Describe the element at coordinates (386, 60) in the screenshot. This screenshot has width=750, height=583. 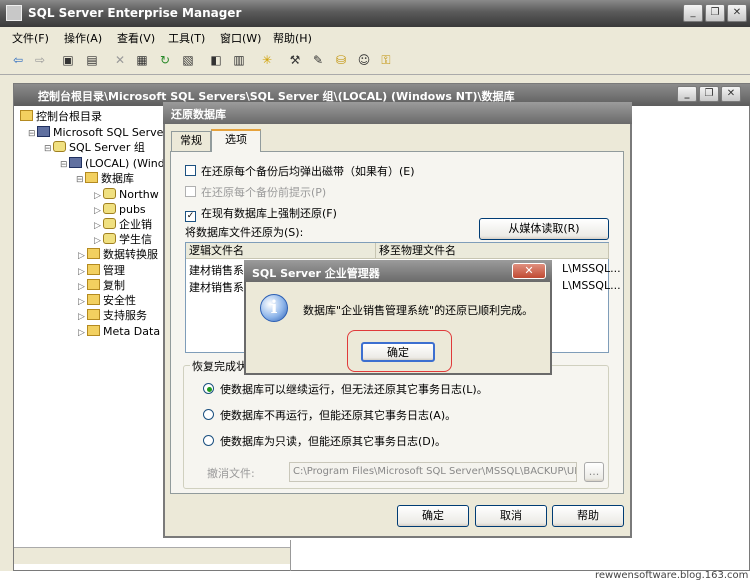
I see `key-icon: ⚿` at that location.